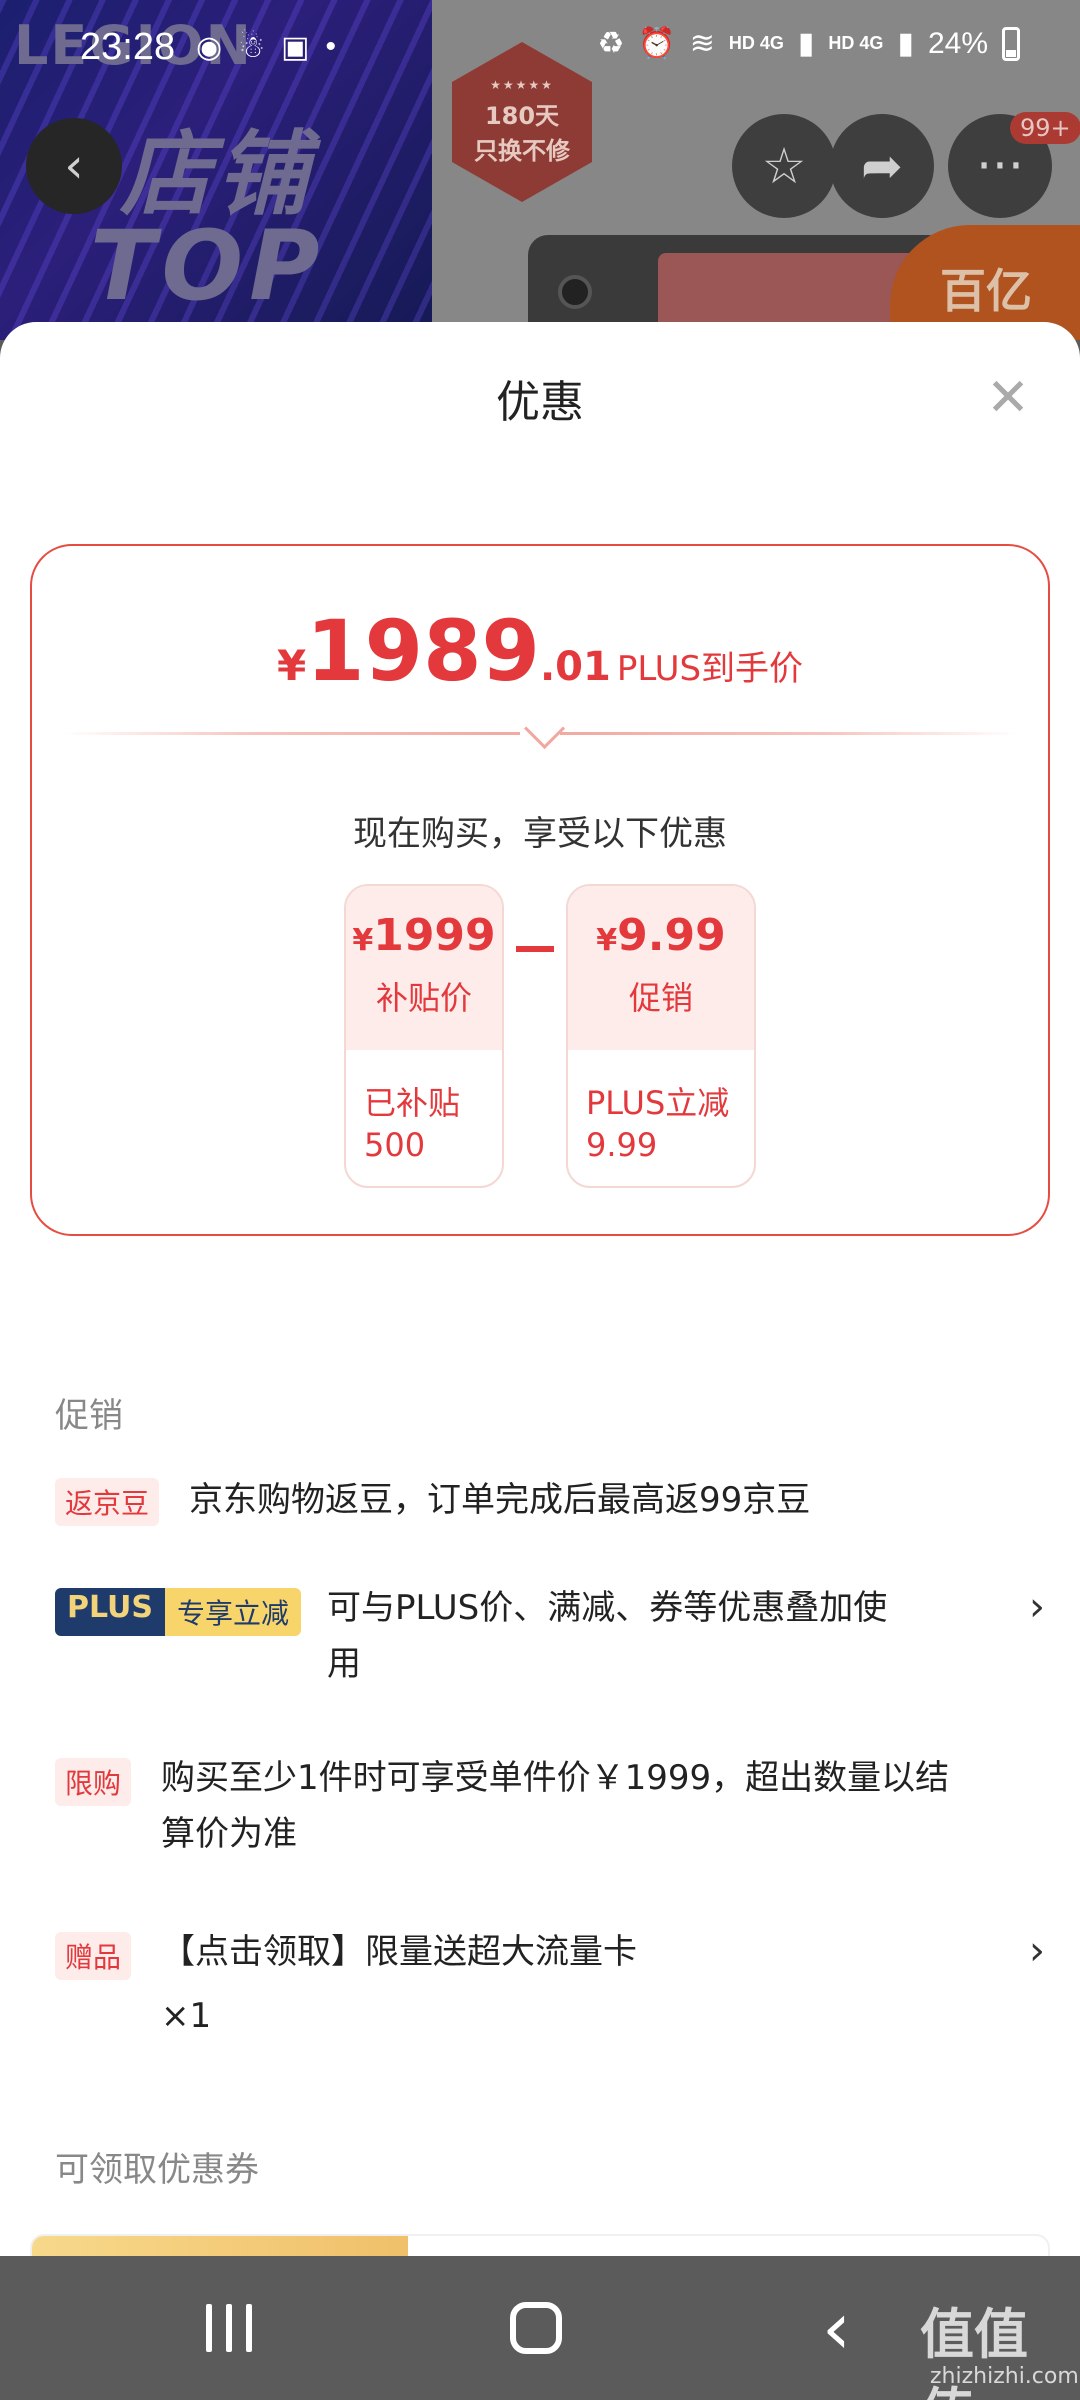  I want to click on coupon-card, so click(540, 2246).